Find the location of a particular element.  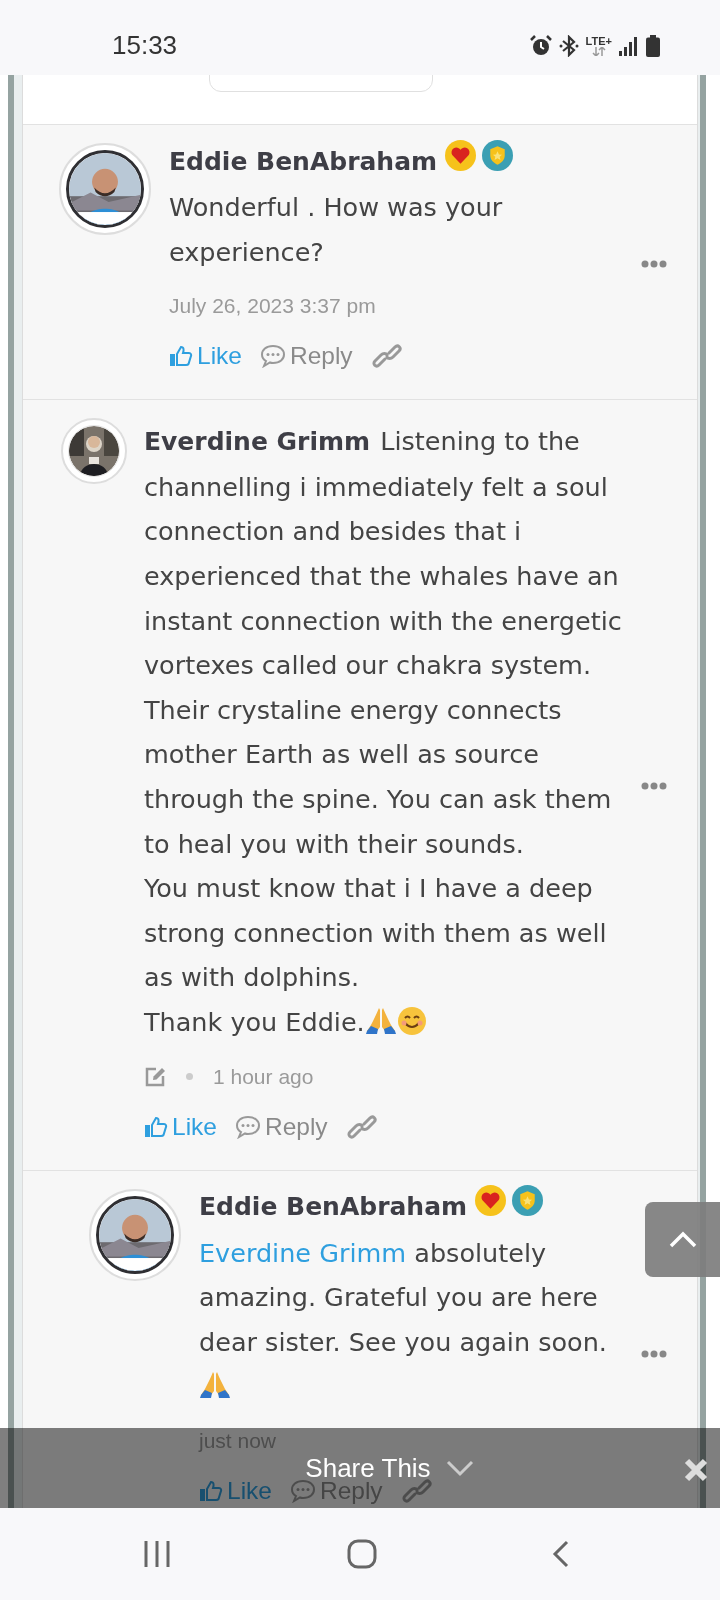

bluetooth-icon is located at coordinates (568, 45).